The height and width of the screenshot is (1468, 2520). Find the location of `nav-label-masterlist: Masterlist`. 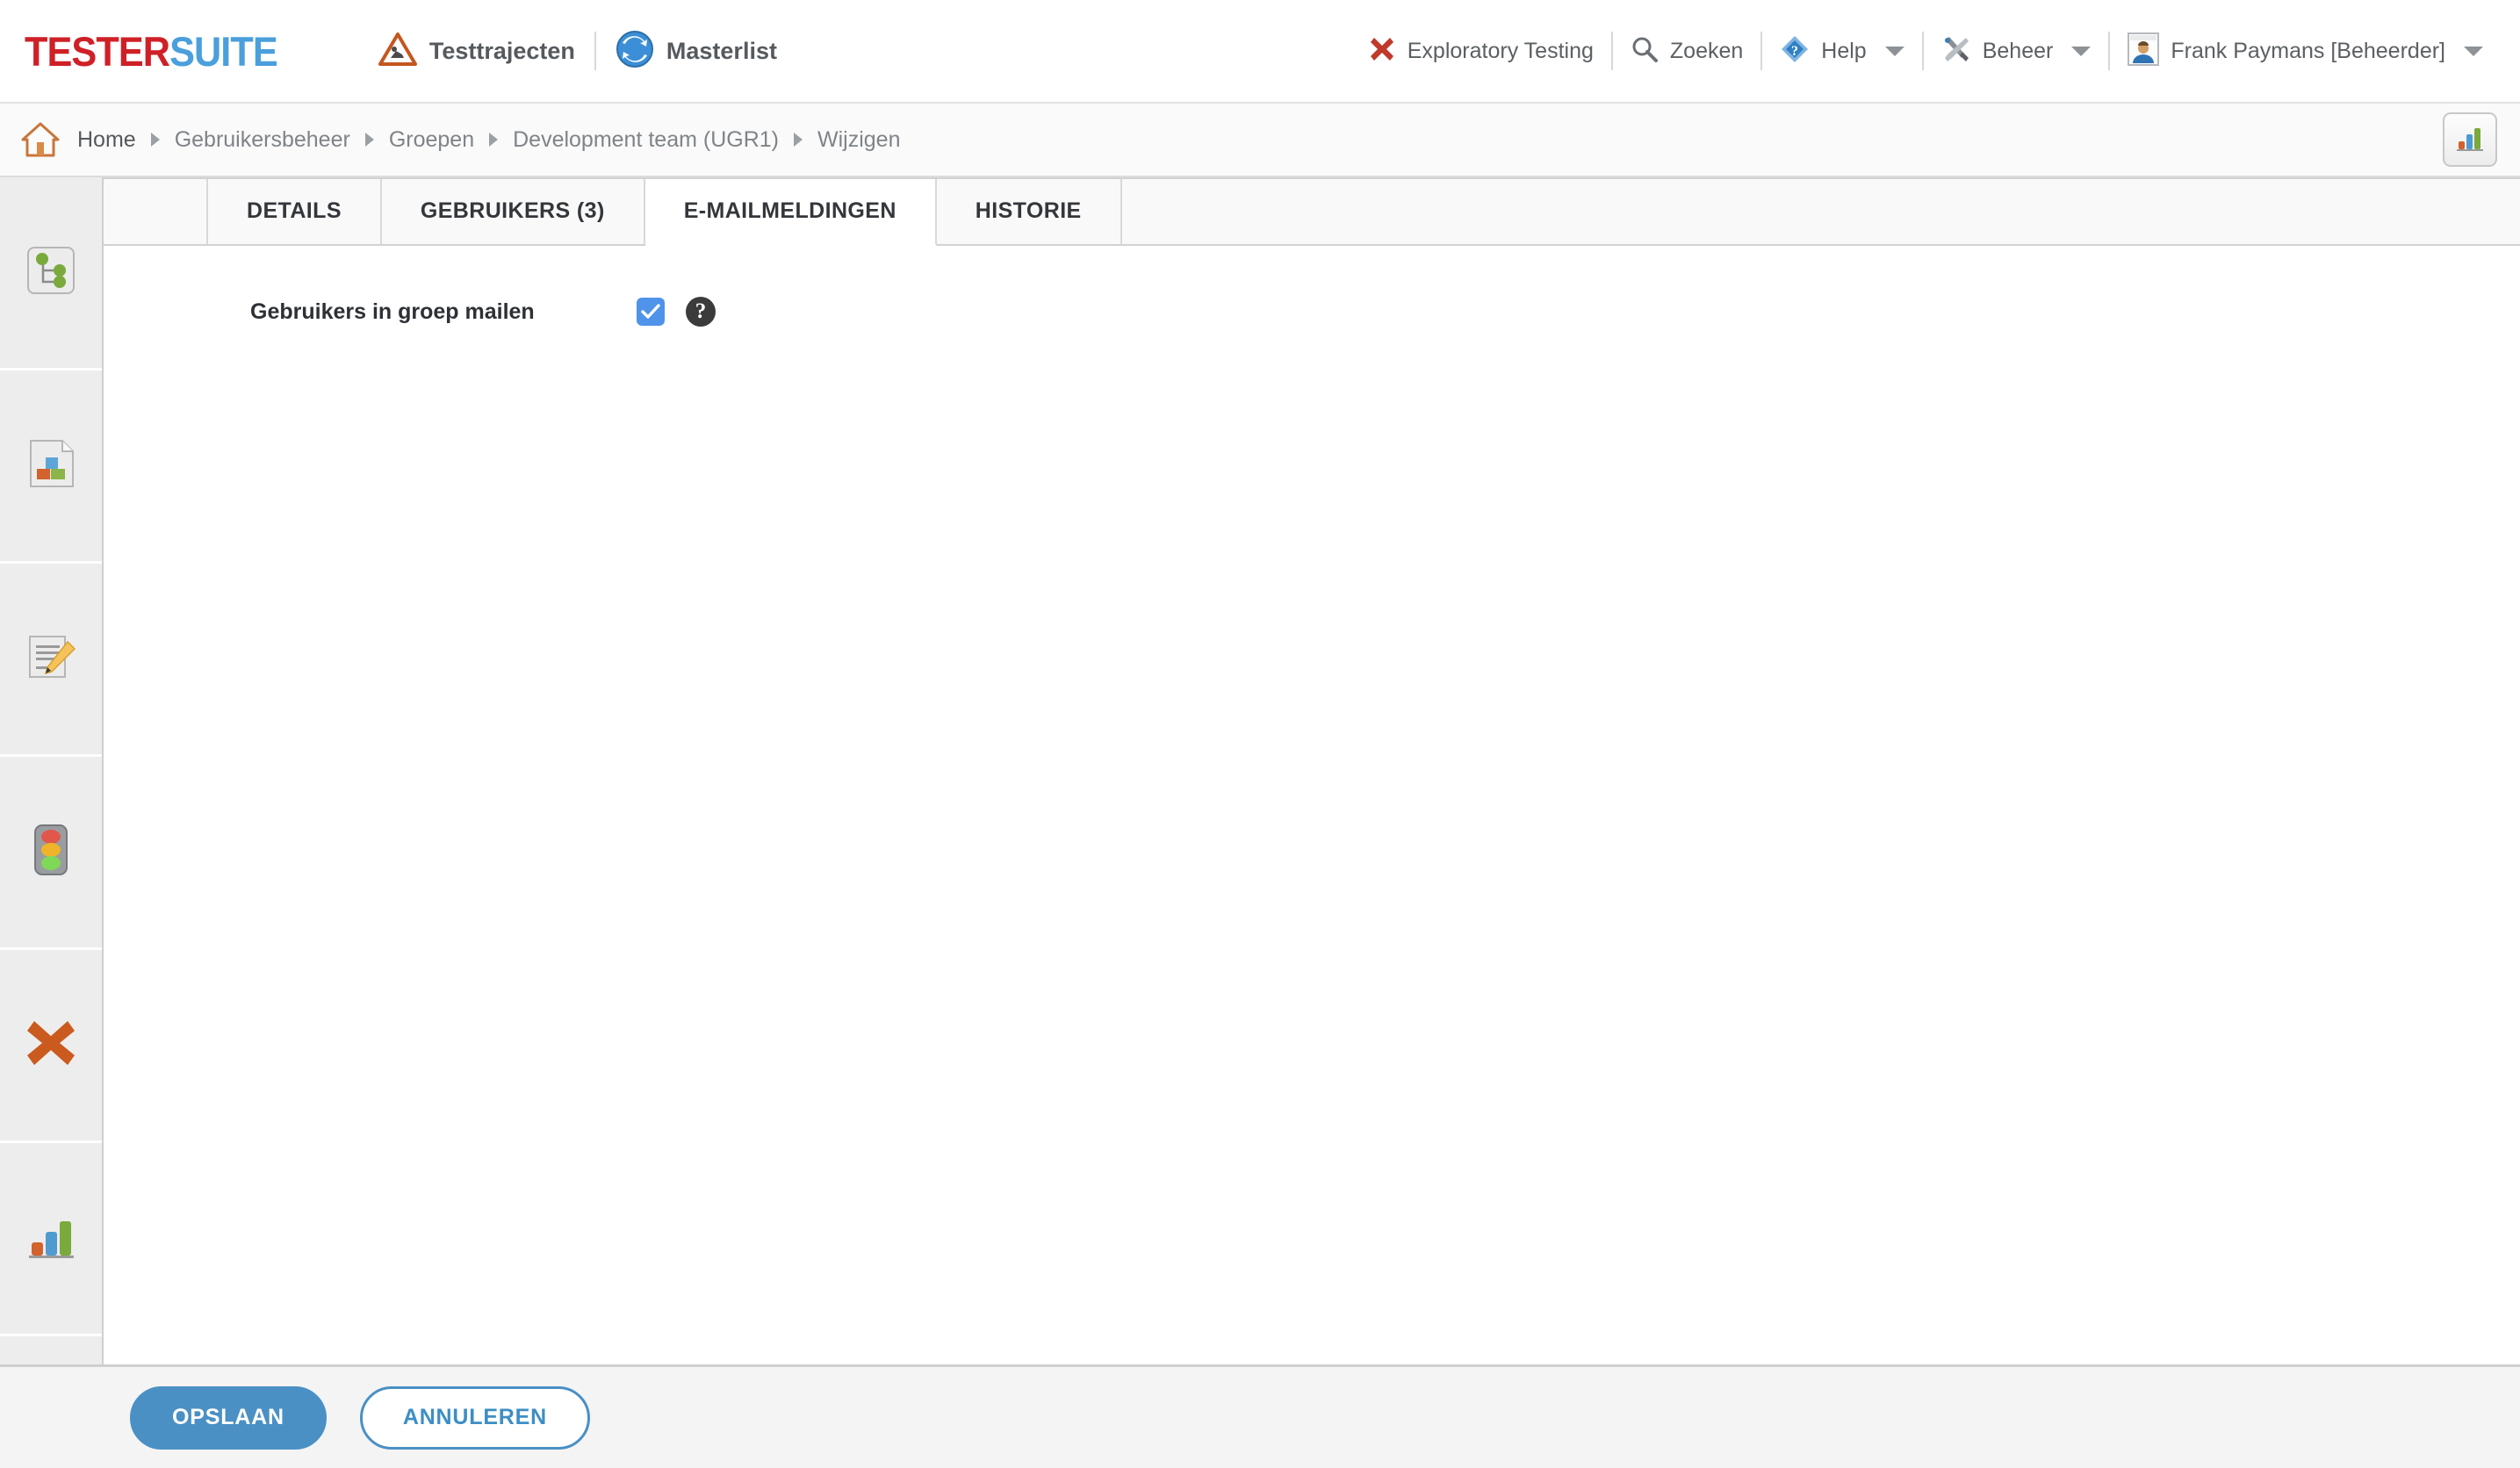

nav-label-masterlist: Masterlist is located at coordinates (721, 50).